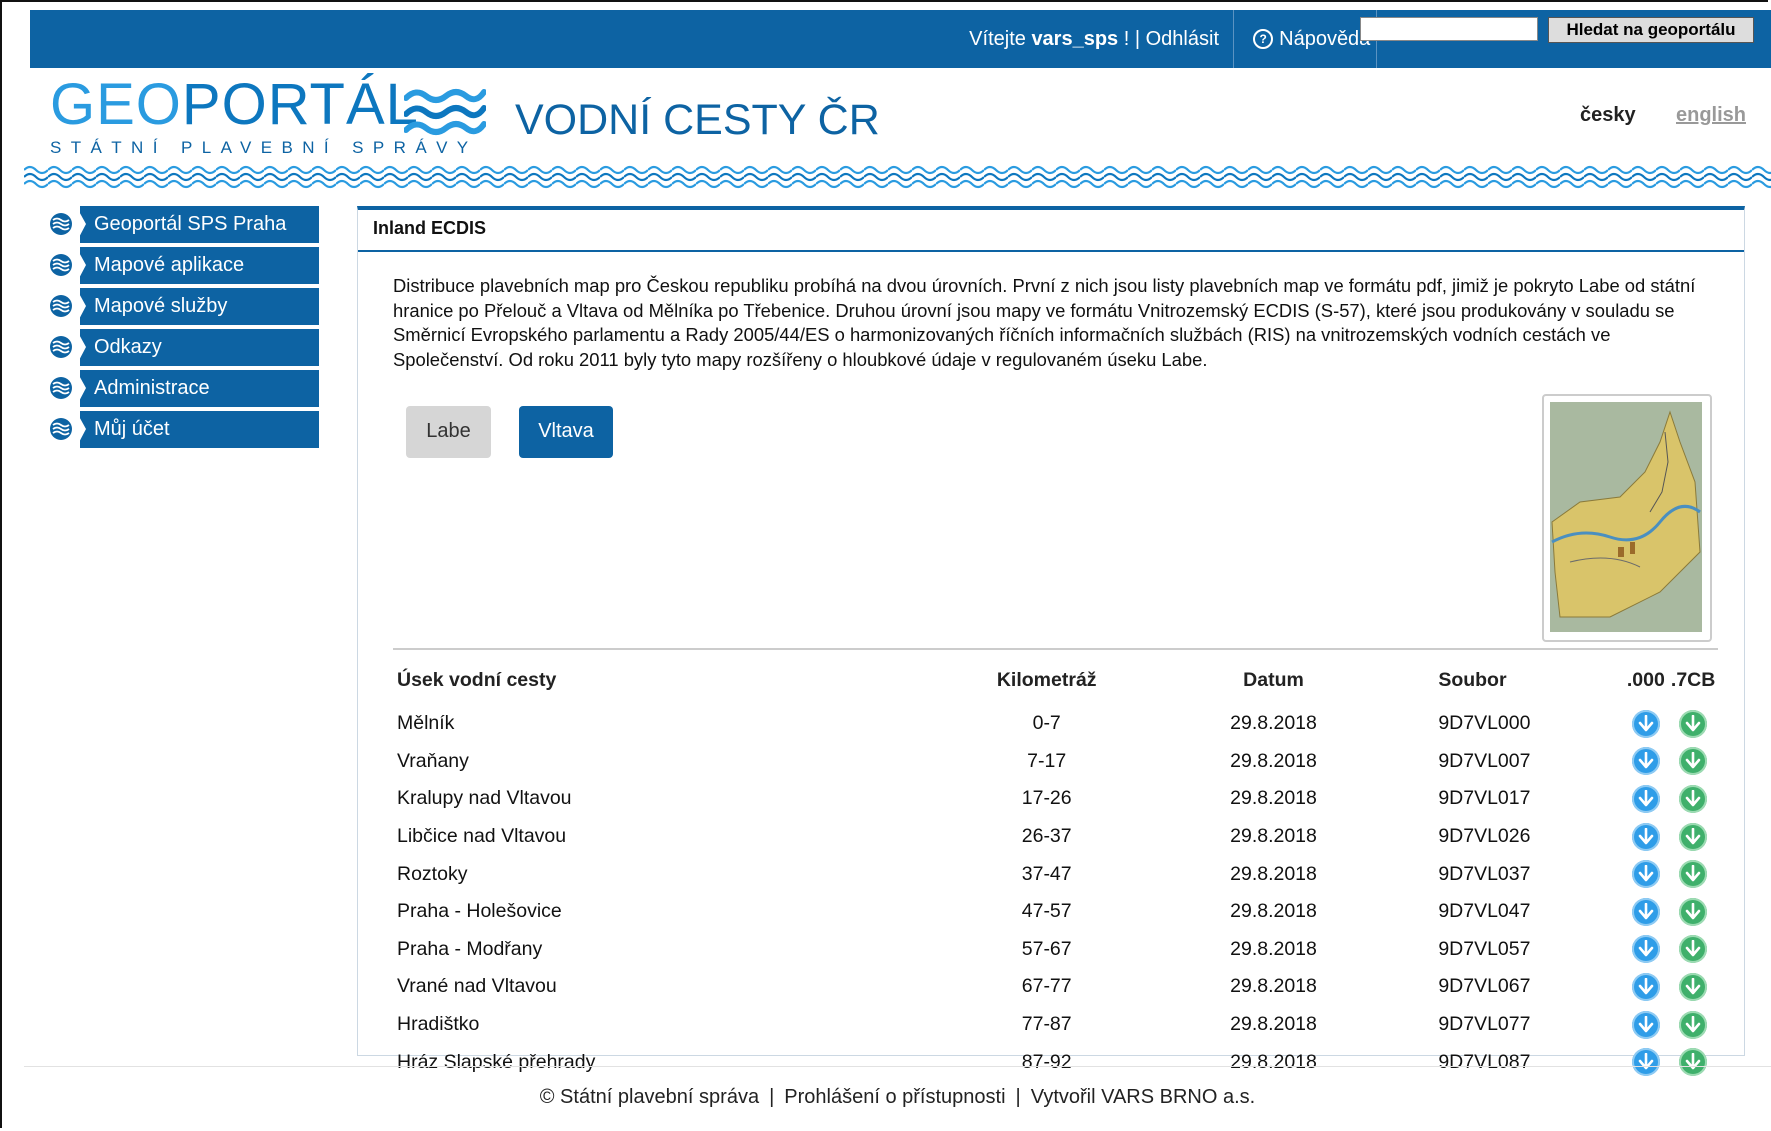 This screenshot has height=1131, width=1771. Describe the element at coordinates (1046, 873) in the screenshot. I see `cell-km: 37-47` at that location.